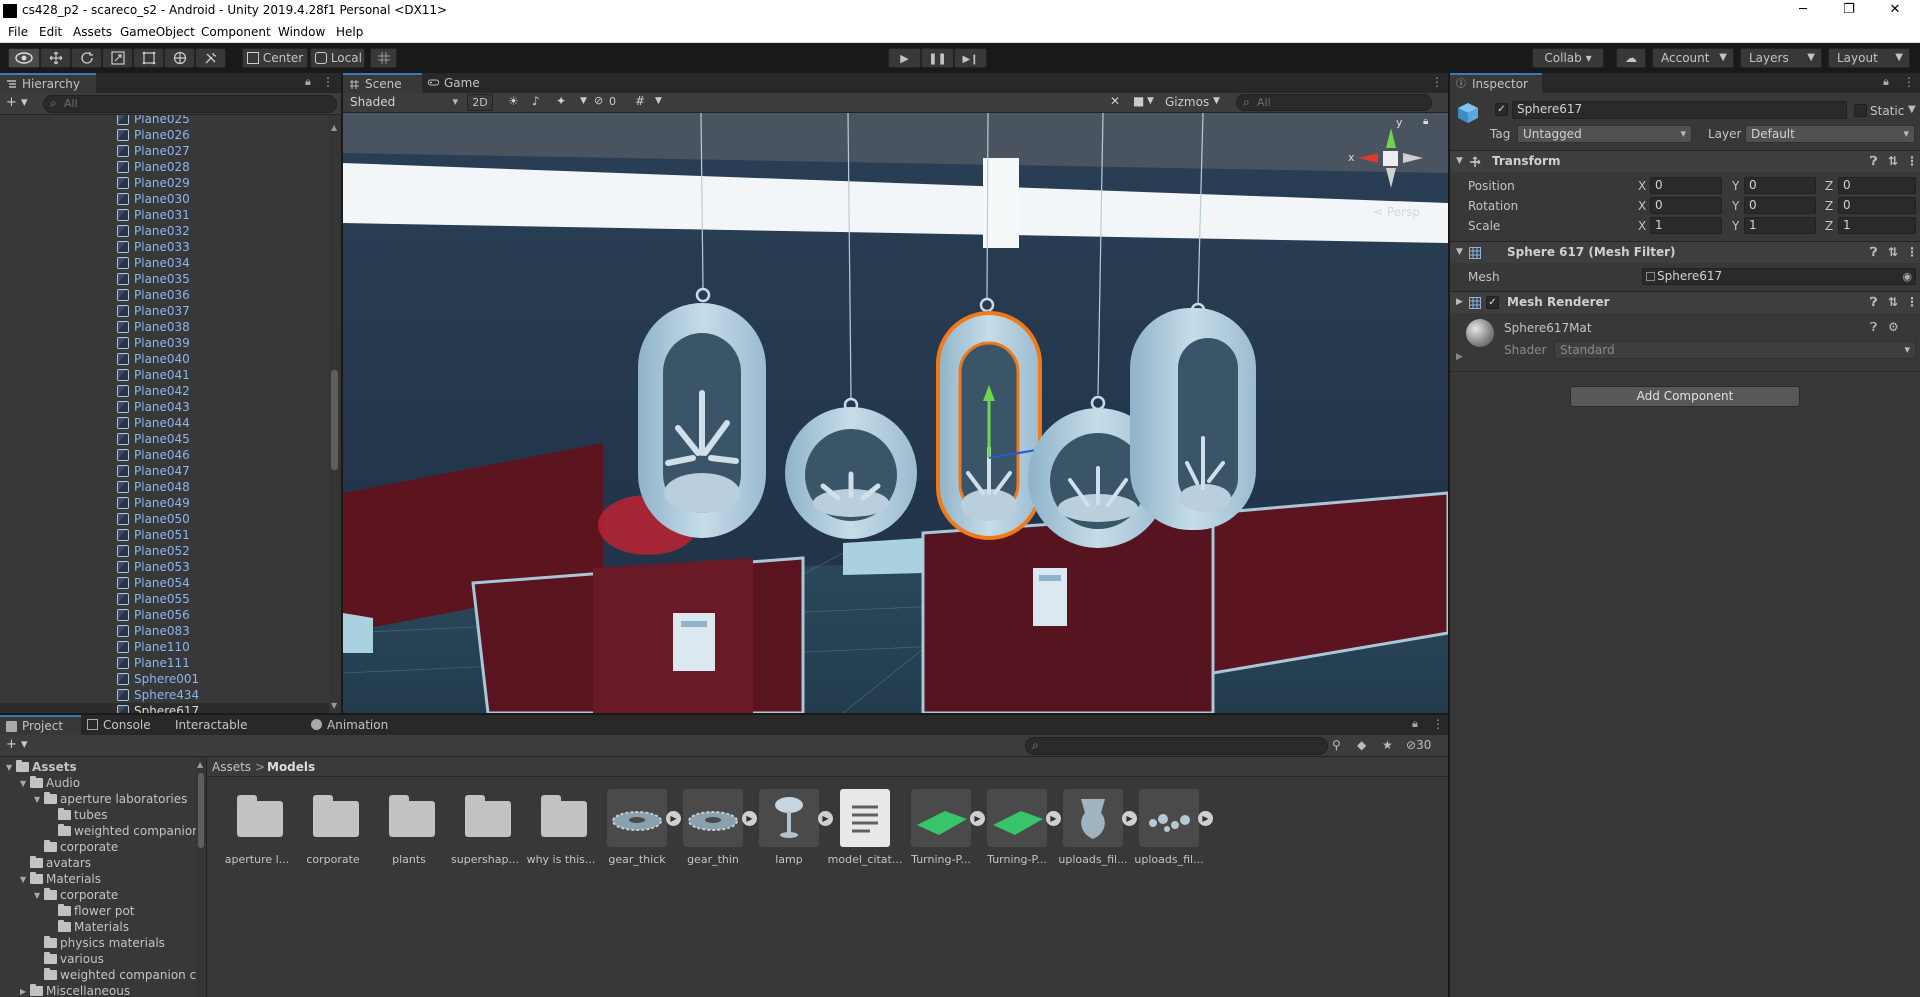 The width and height of the screenshot is (1920, 997). I want to click on custom-tool-button, so click(210, 58).